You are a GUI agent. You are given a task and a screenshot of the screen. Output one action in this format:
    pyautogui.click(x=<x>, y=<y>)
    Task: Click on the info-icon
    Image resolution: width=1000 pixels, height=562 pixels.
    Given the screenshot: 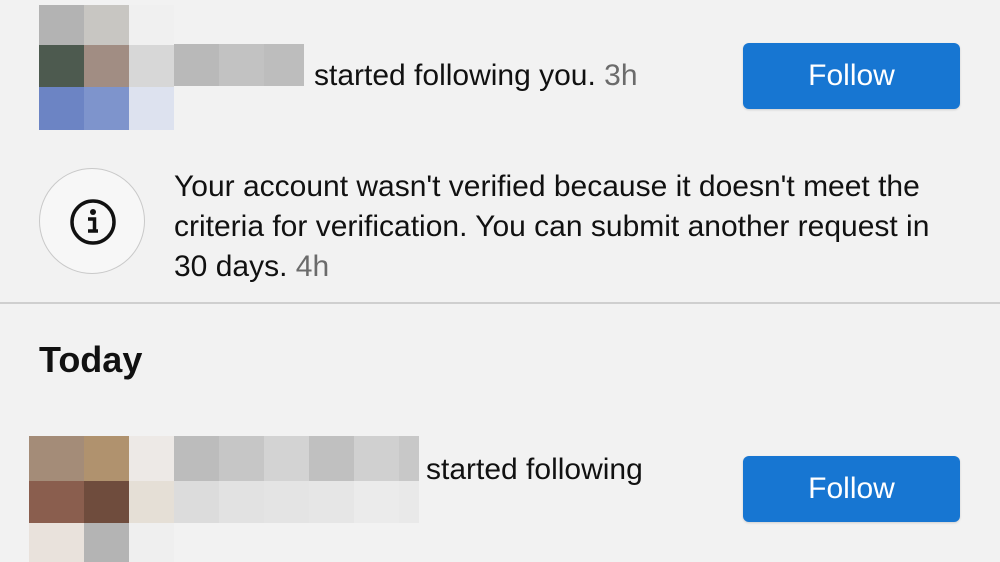 What is the action you would take?
    pyautogui.click(x=93, y=222)
    